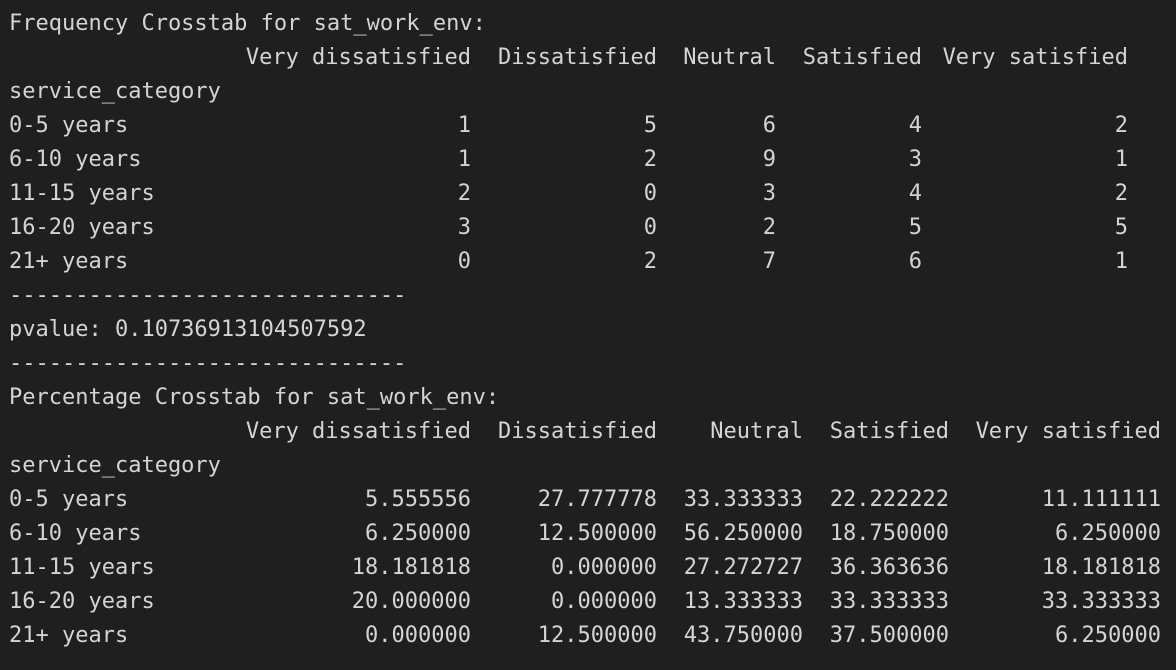  I want to click on table-cell: 18.750000, so click(889, 533).